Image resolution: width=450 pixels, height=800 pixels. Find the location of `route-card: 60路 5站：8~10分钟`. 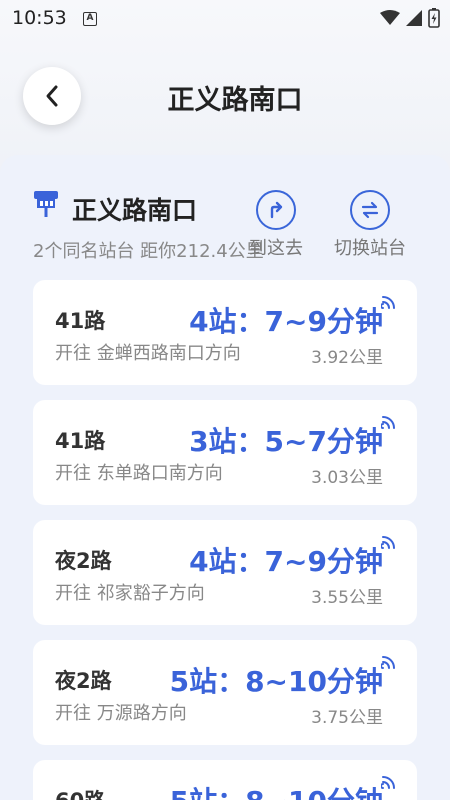

route-card: 60路 5站：8~10分钟 is located at coordinates (225, 780).